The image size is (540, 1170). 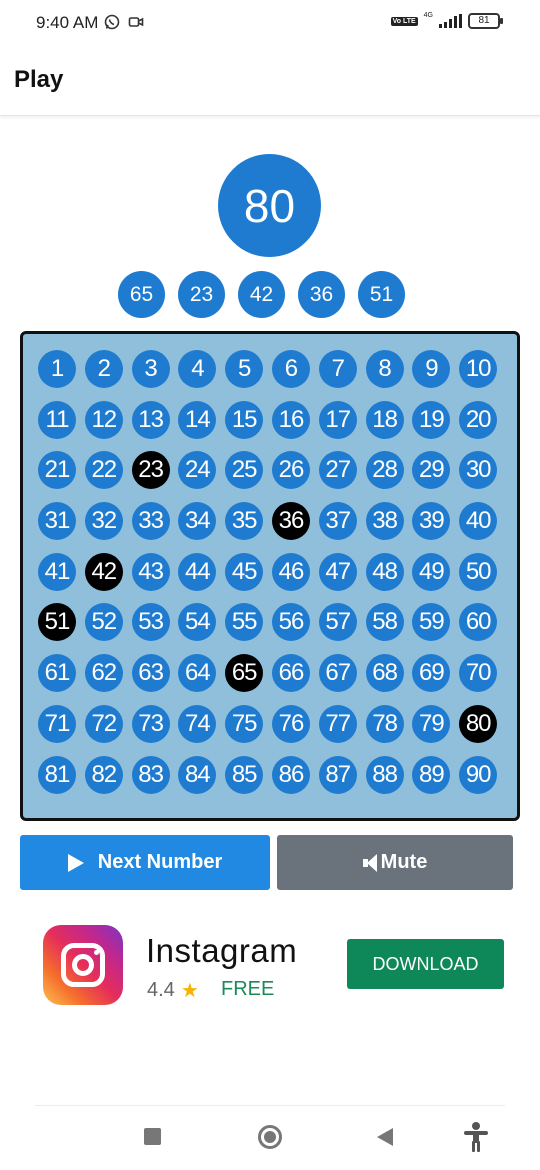 I want to click on ad-rating: 4.4 ★, so click(x=173, y=990).